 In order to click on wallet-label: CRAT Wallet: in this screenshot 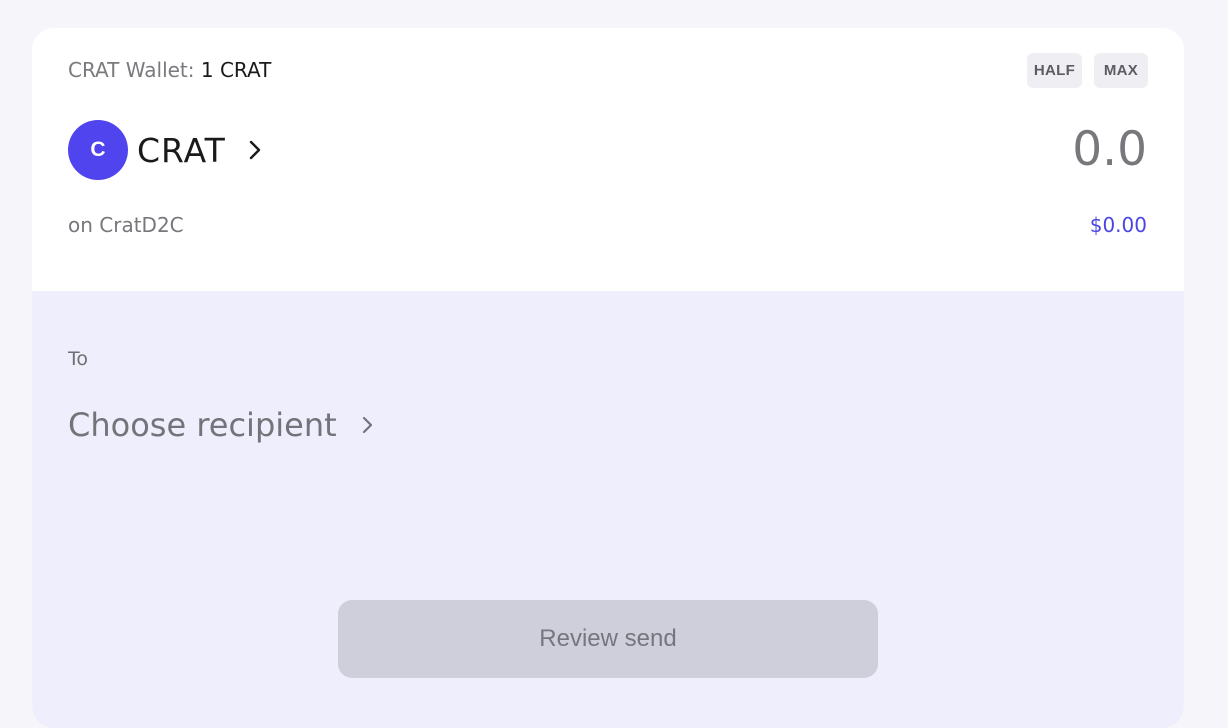, I will do `click(131, 70)`.